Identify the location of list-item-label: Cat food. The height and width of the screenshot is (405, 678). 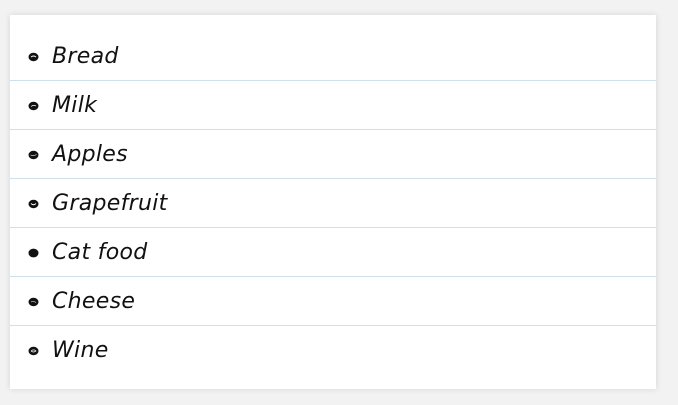
(100, 252).